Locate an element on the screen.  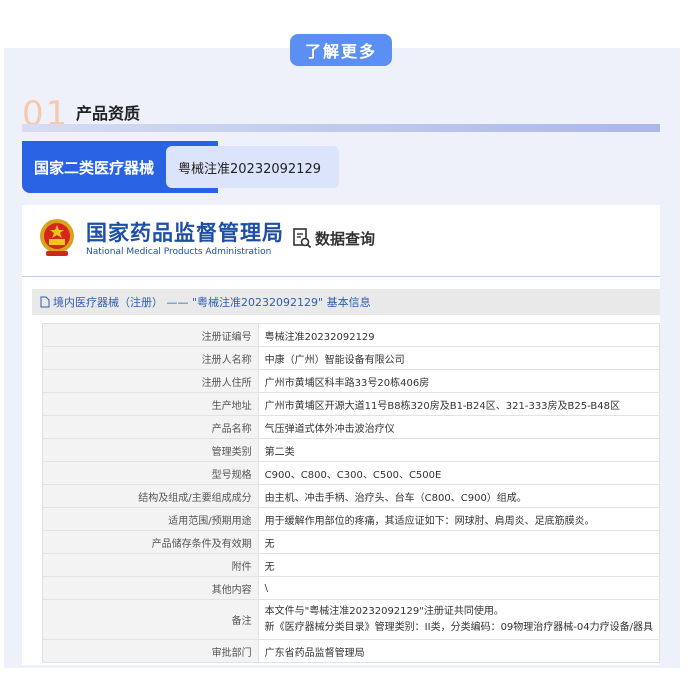
row-label: 适用范围/预期用途 is located at coordinates (150, 519).